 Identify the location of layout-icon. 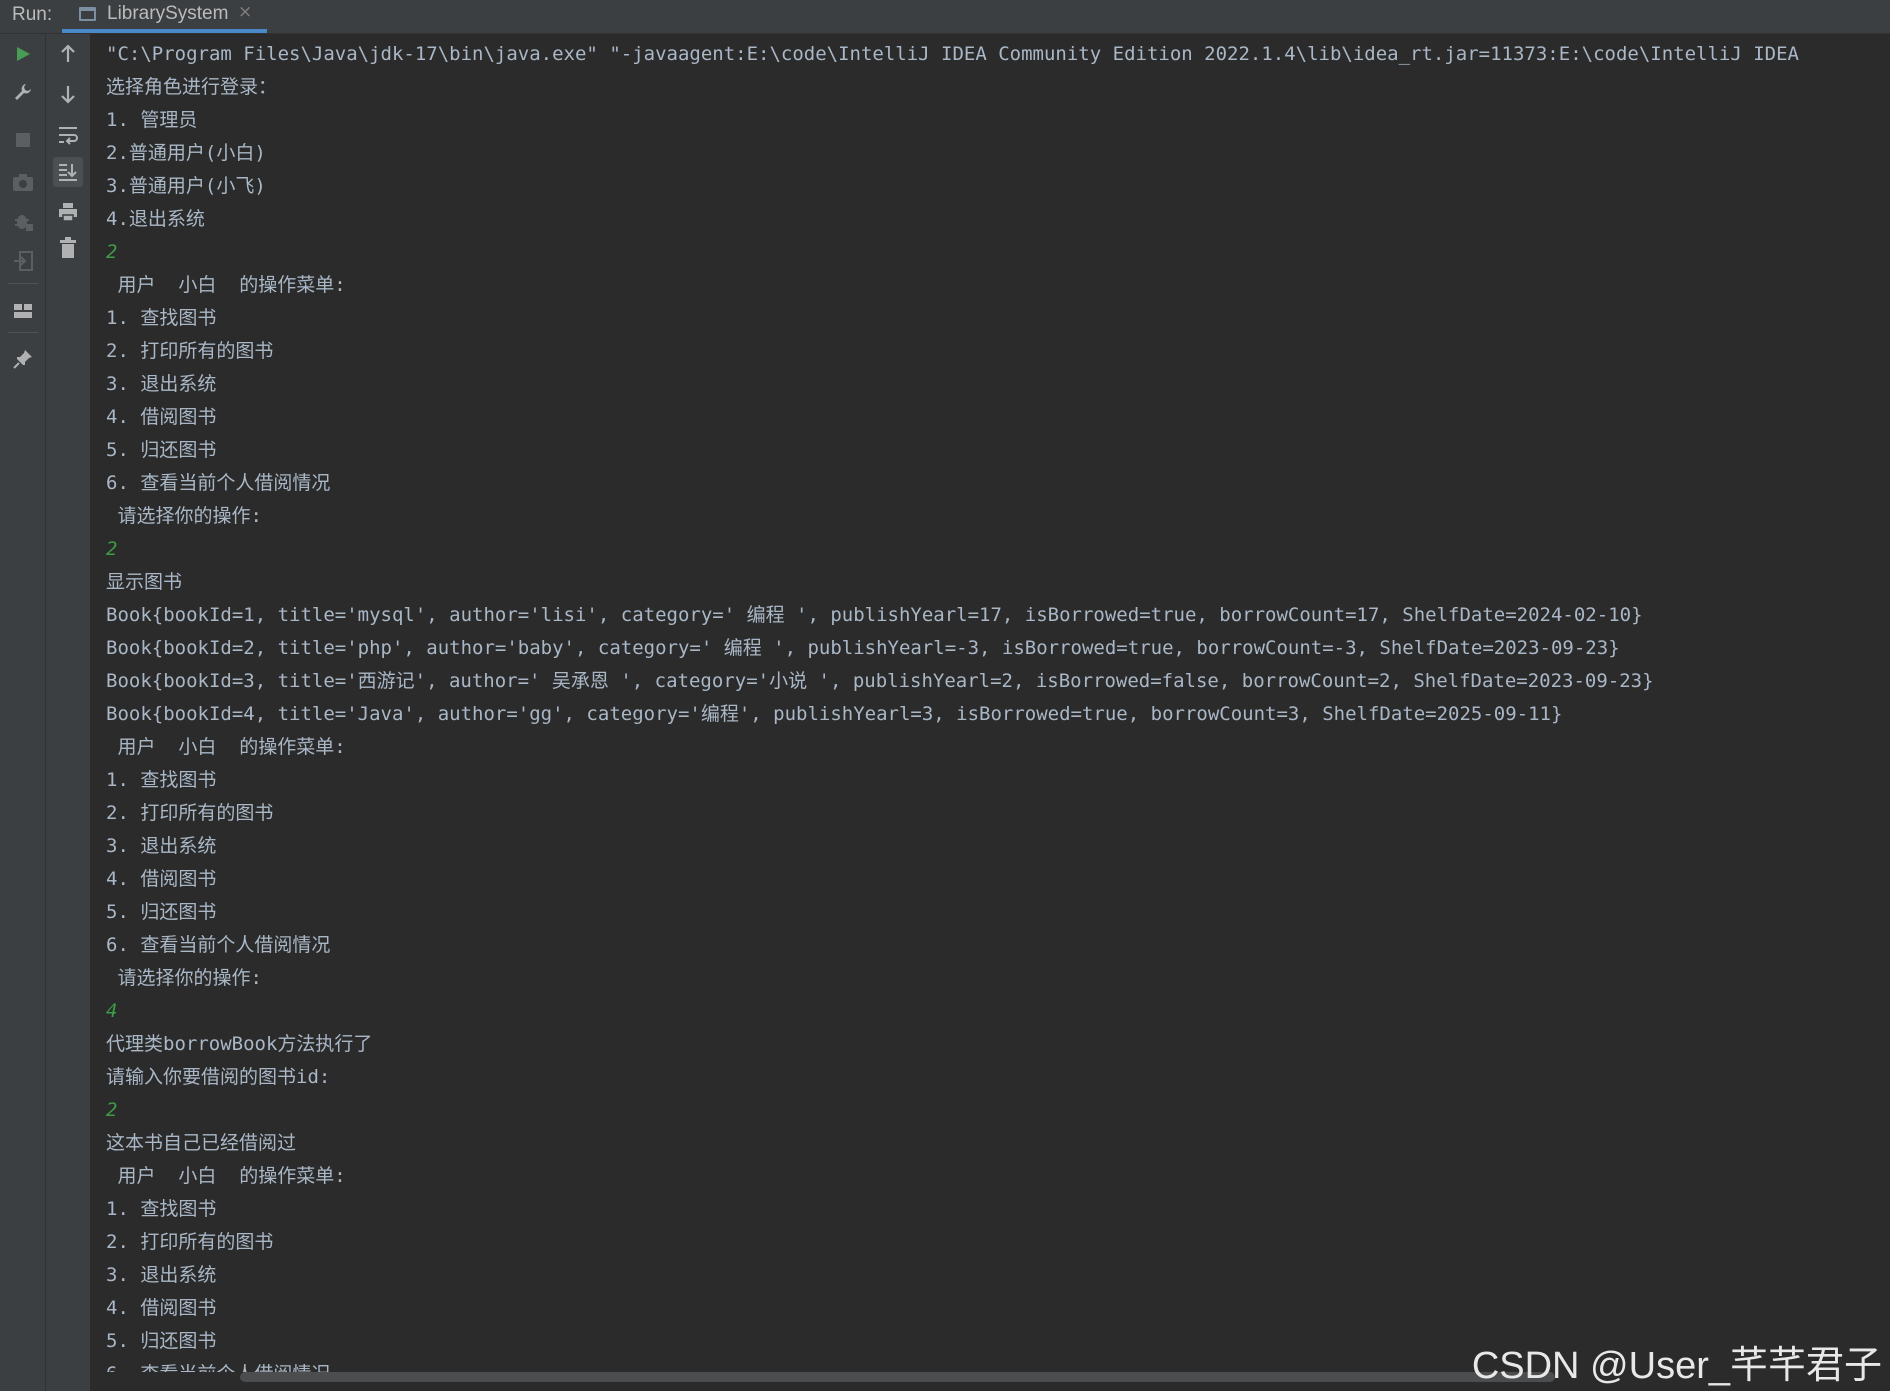
(23, 311).